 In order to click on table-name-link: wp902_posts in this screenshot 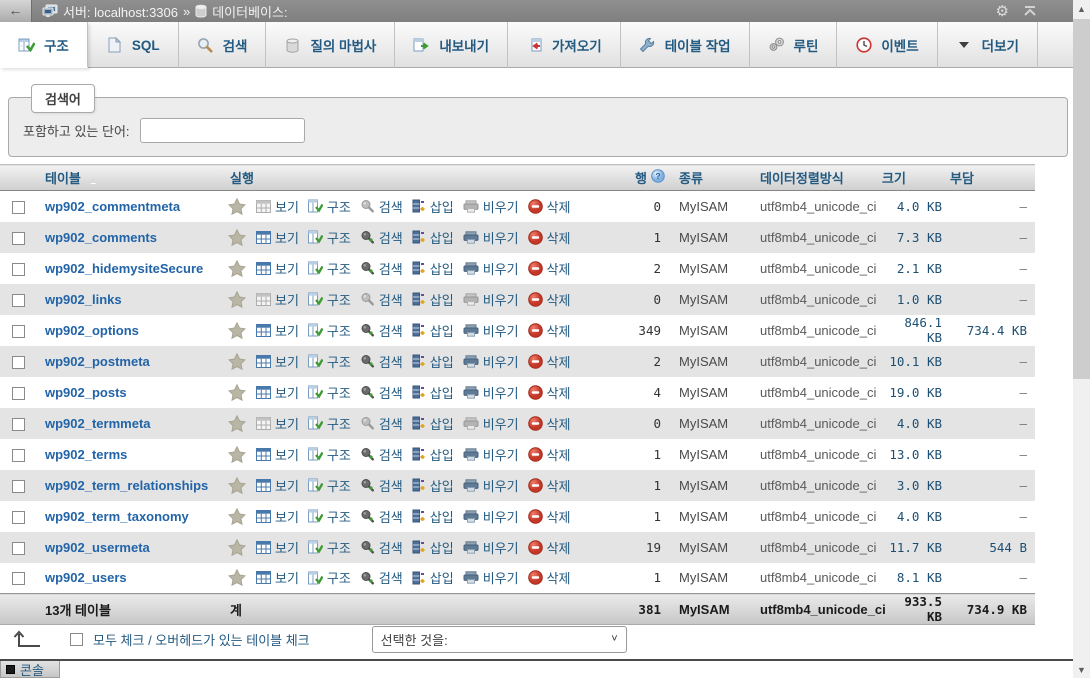, I will do `click(86, 392)`.